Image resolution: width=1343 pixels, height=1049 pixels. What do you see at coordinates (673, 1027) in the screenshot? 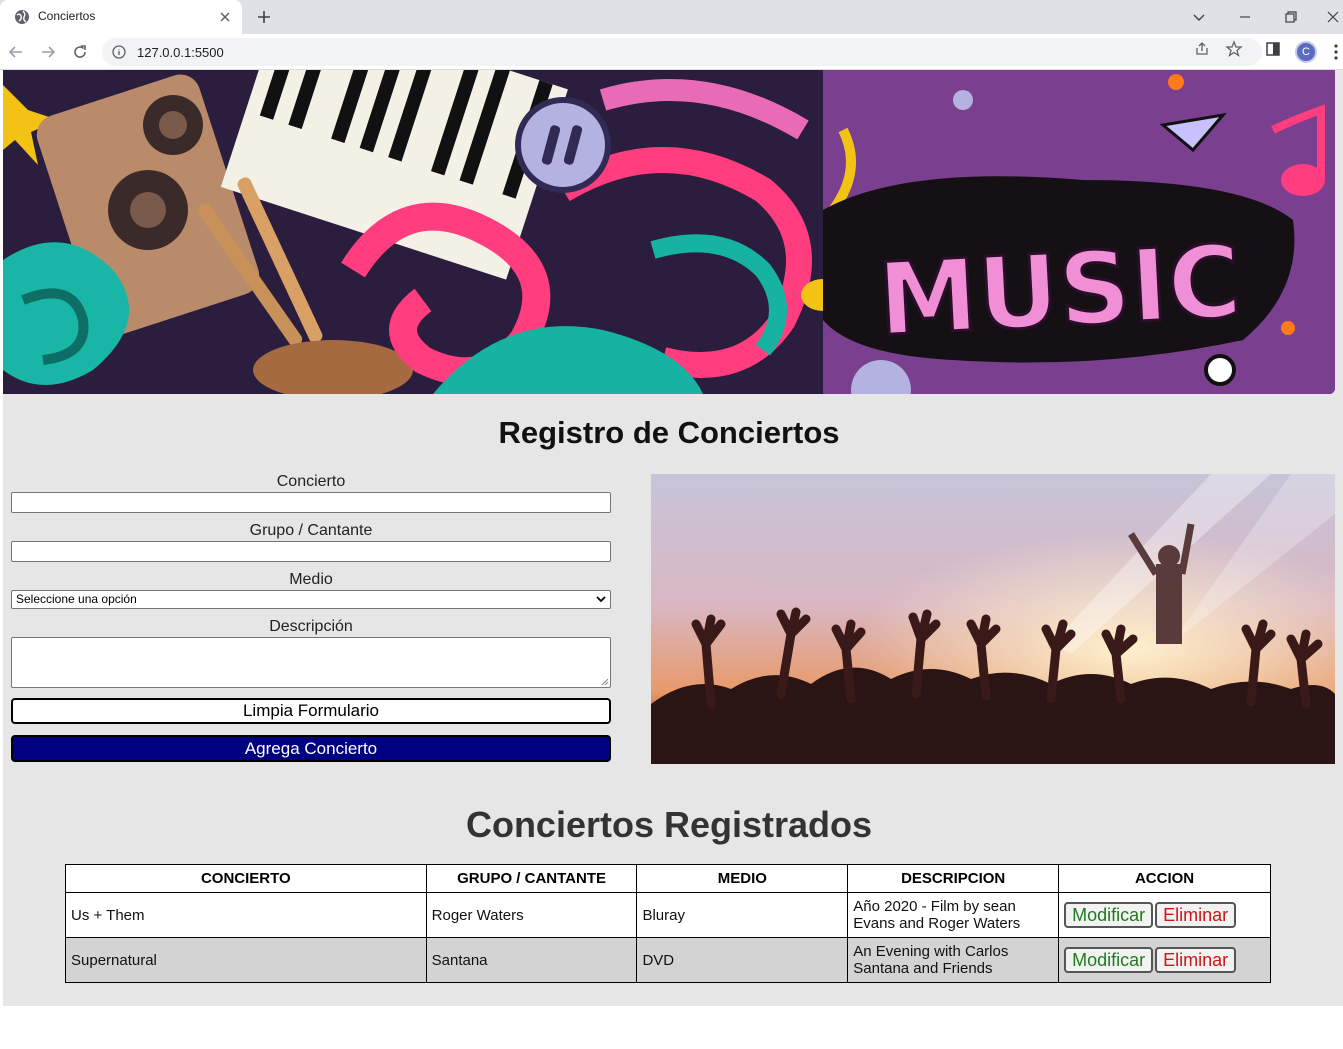
I see `page-bottom-area` at bounding box center [673, 1027].